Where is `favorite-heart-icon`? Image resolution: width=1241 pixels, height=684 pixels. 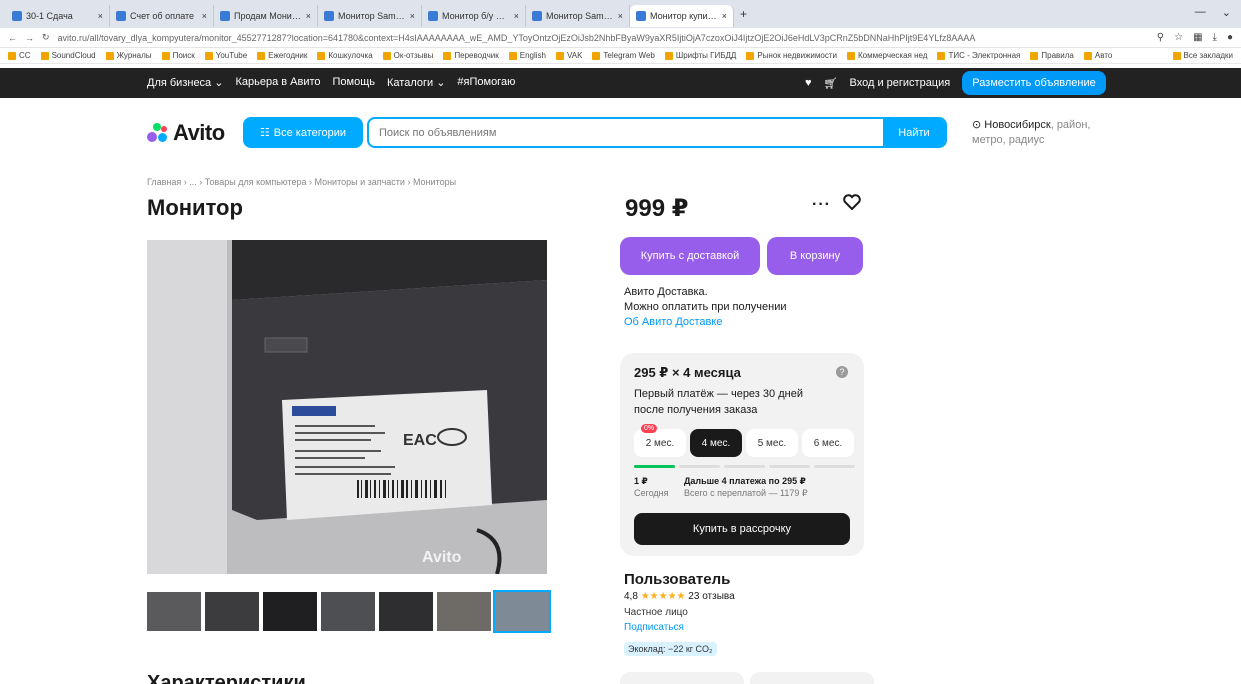 favorite-heart-icon is located at coordinates (852, 204).